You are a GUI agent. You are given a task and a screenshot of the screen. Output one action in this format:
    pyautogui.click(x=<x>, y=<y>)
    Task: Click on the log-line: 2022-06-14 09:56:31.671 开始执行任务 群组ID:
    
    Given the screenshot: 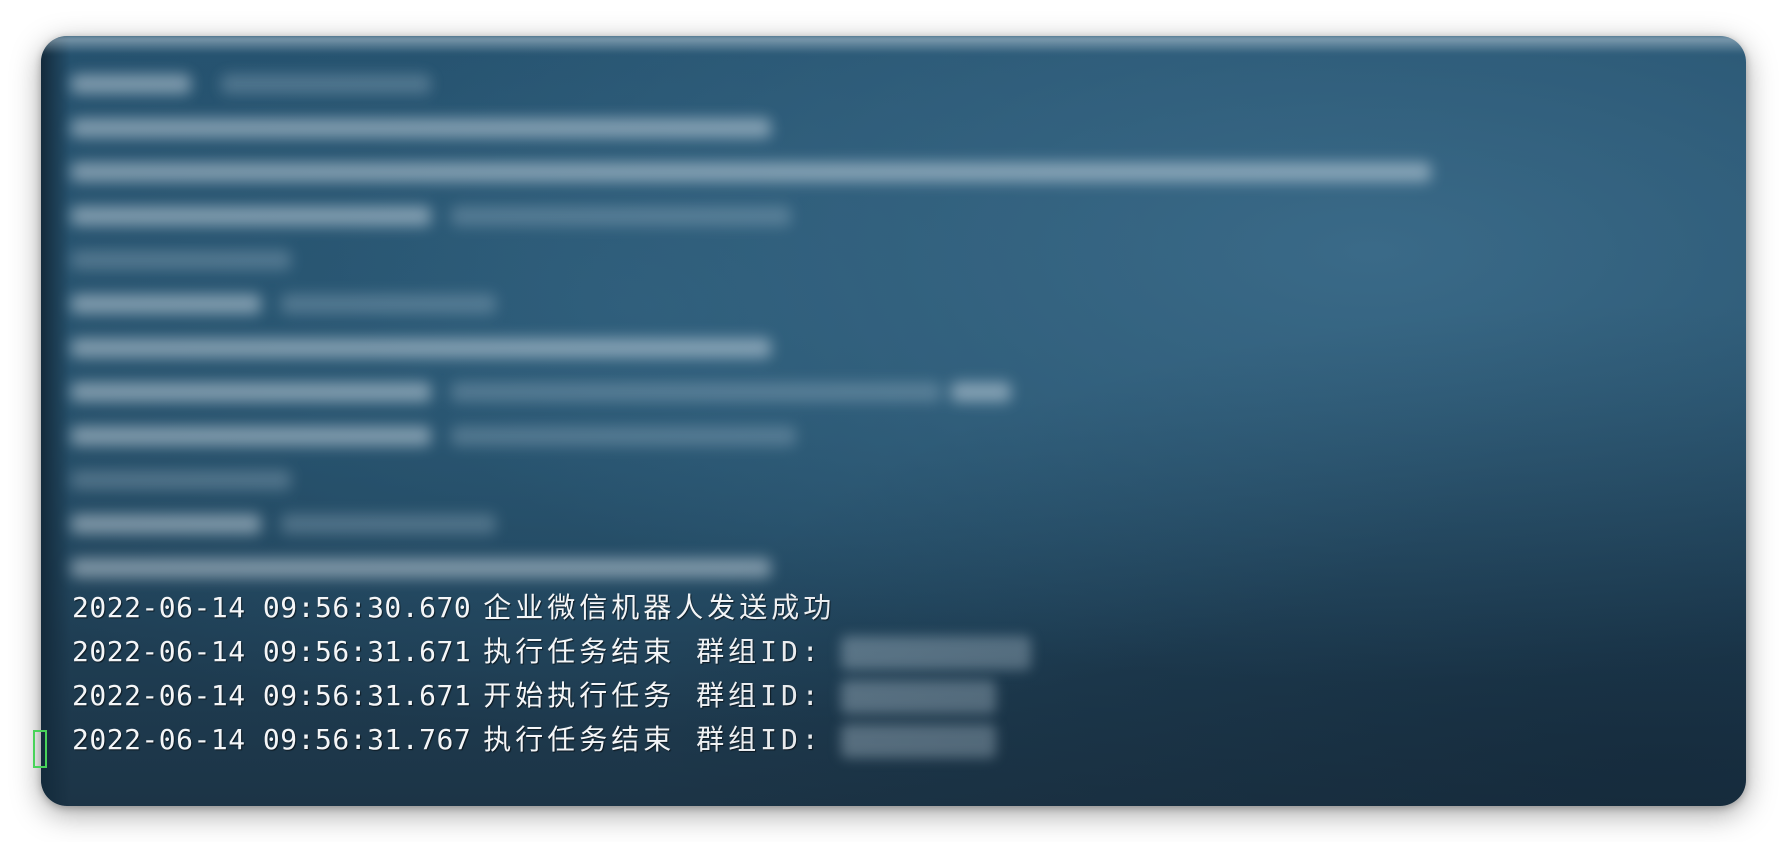 What is the action you would take?
    pyautogui.click(x=872, y=696)
    